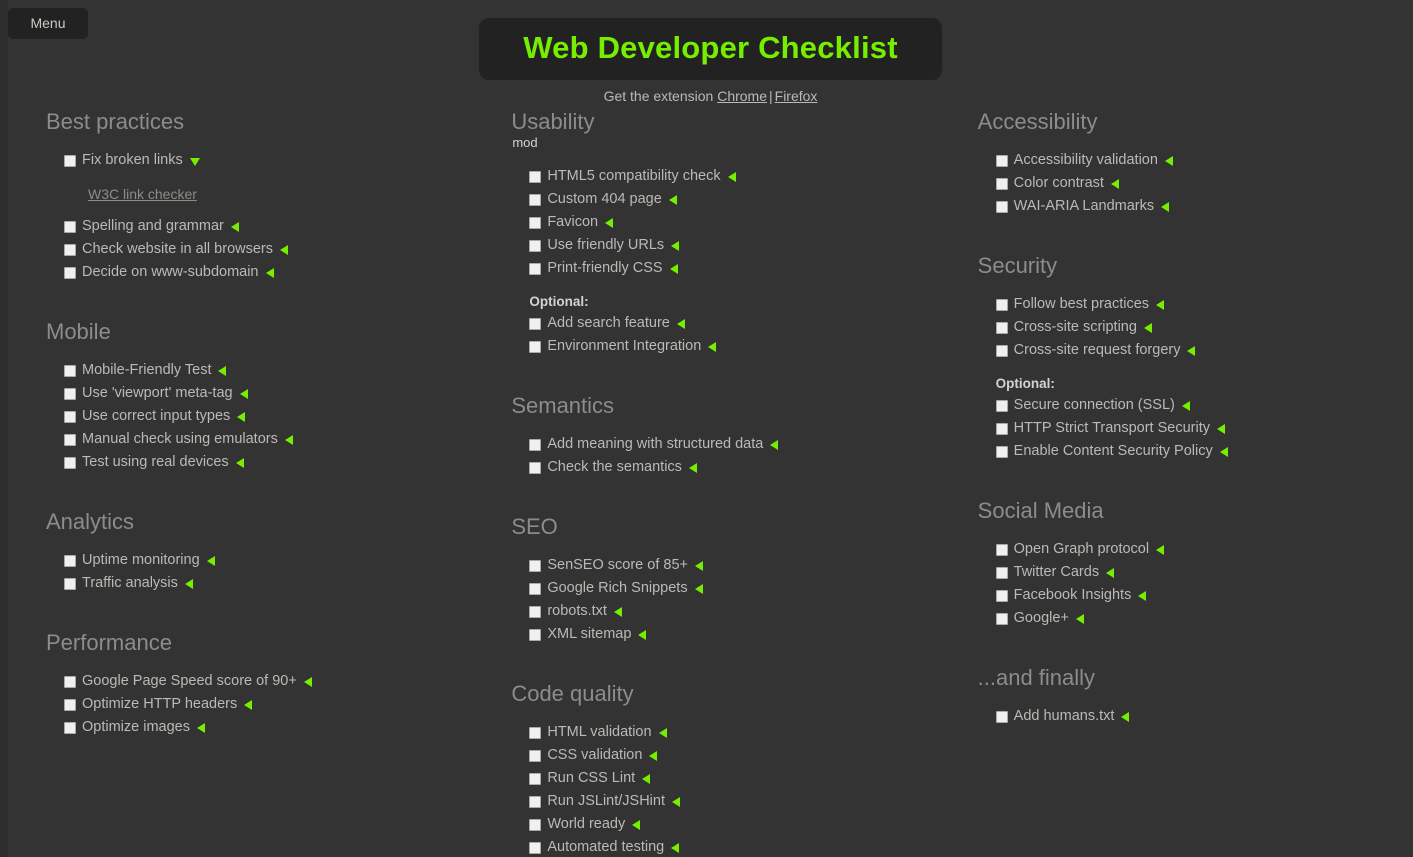  Describe the element at coordinates (141, 560) in the screenshot. I see `checklist-item-label: Uptime monitoring` at that location.